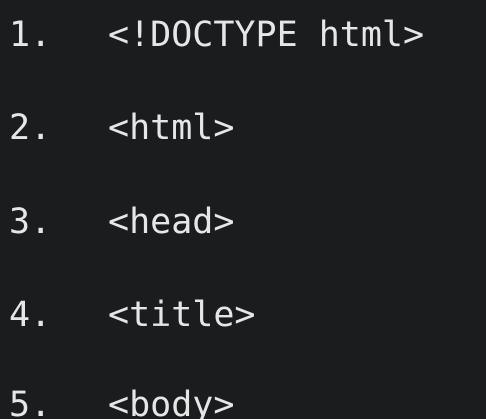  Describe the element at coordinates (30, 222) in the screenshot. I see `line-number-3: 3.` at that location.